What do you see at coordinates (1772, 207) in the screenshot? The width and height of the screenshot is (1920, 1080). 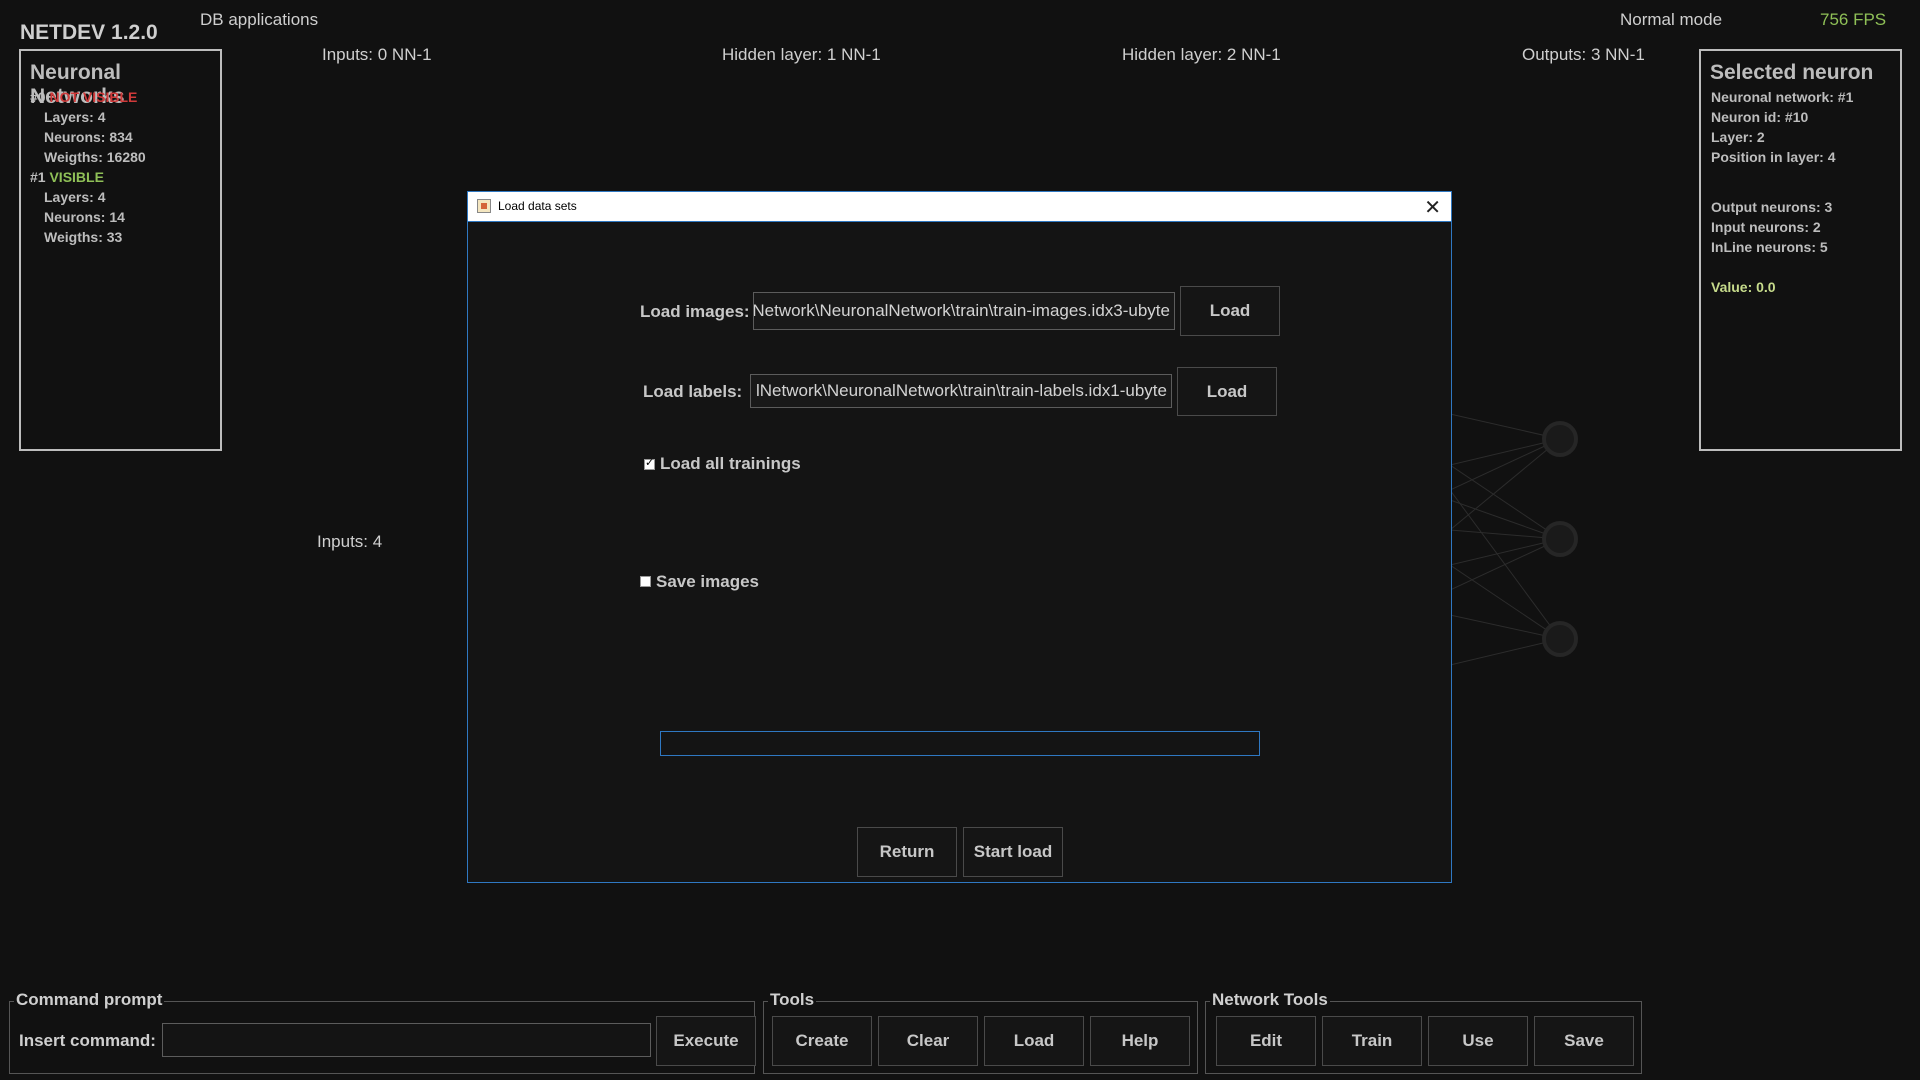 I see `output-neurons: Output neurons: 3` at bounding box center [1772, 207].